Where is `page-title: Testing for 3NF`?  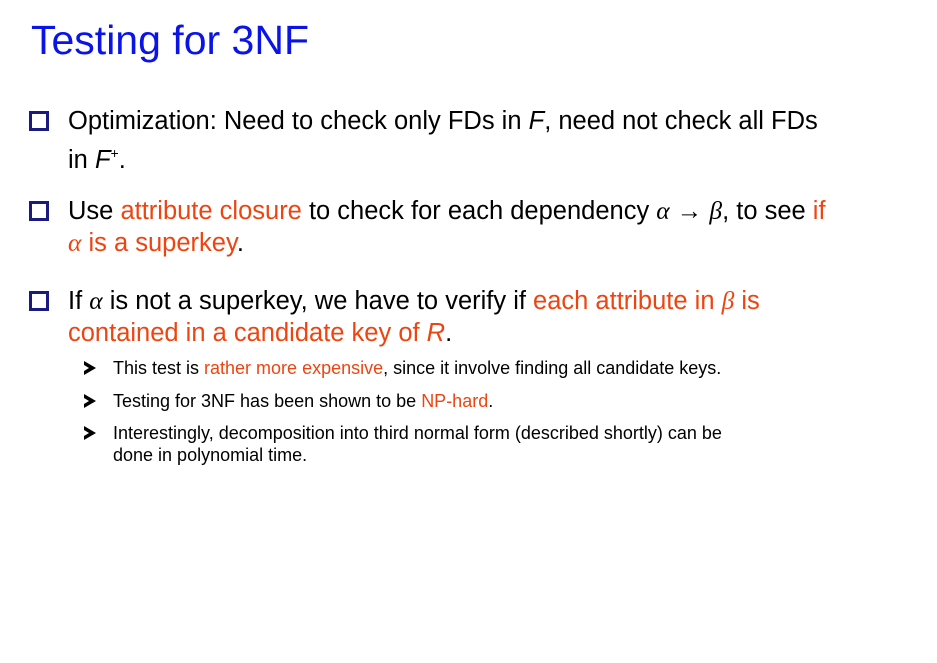 page-title: Testing for 3NF is located at coordinates (170, 40).